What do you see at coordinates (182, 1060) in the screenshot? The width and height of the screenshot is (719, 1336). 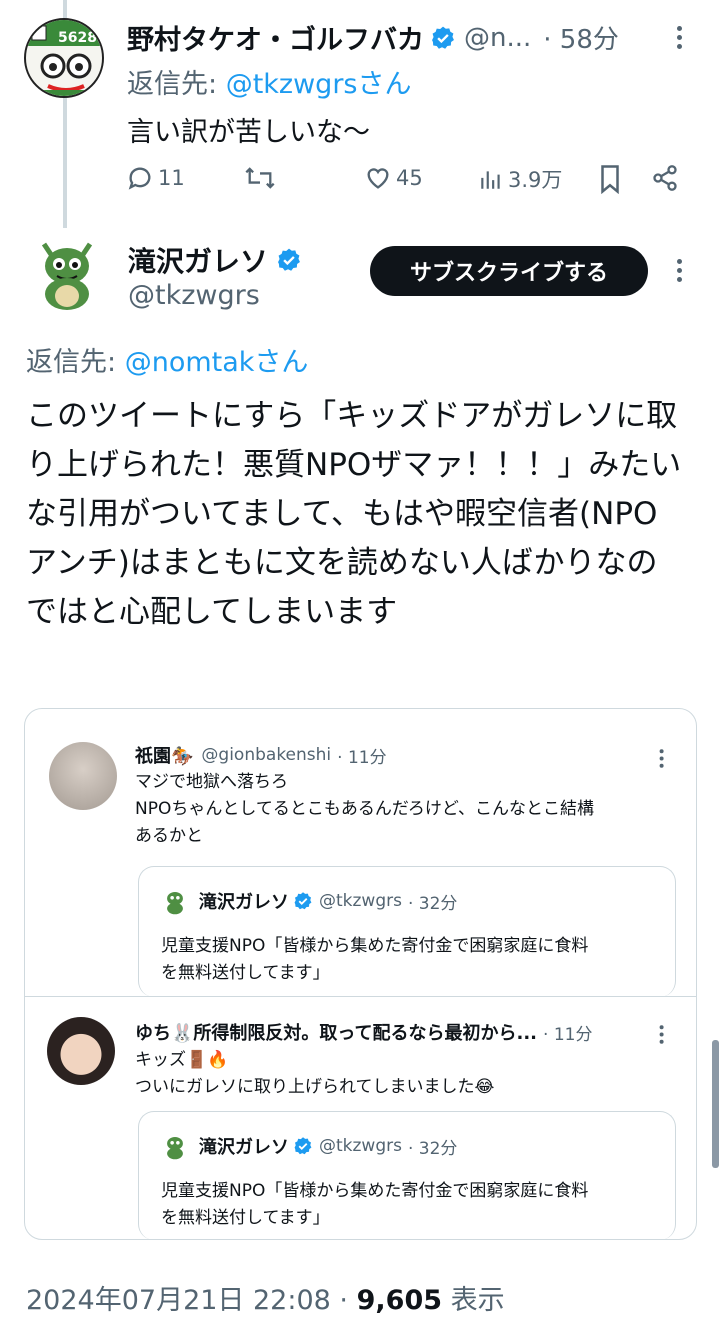 I see `quote-text-line: キッズ🚪🔥` at bounding box center [182, 1060].